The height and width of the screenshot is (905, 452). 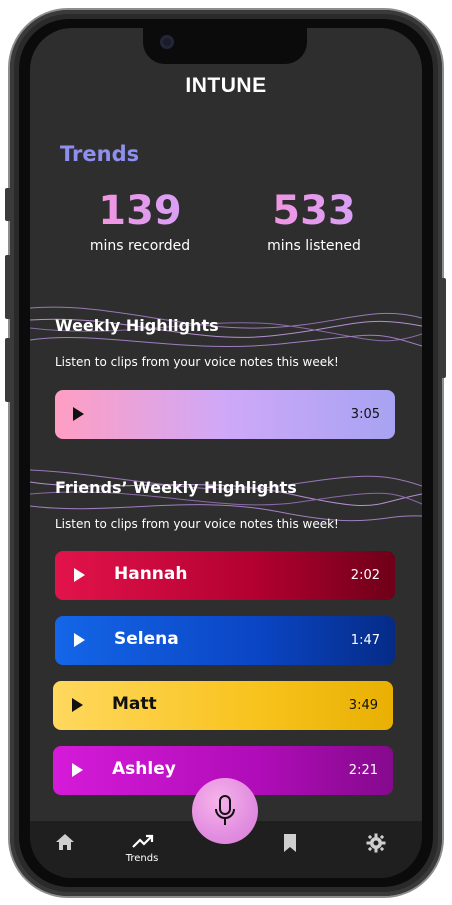 I want to click on stat-listened: 533 mins listened, so click(x=314, y=221).